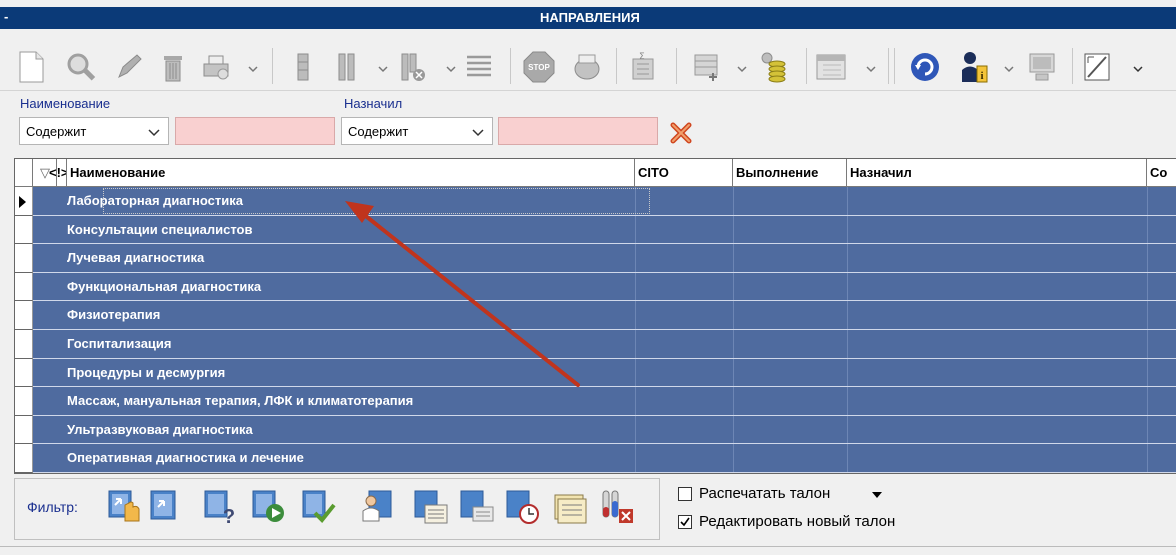  What do you see at coordinates (160, 429) in the screenshot?
I see `row-name: Ультразвуковая диагностика` at bounding box center [160, 429].